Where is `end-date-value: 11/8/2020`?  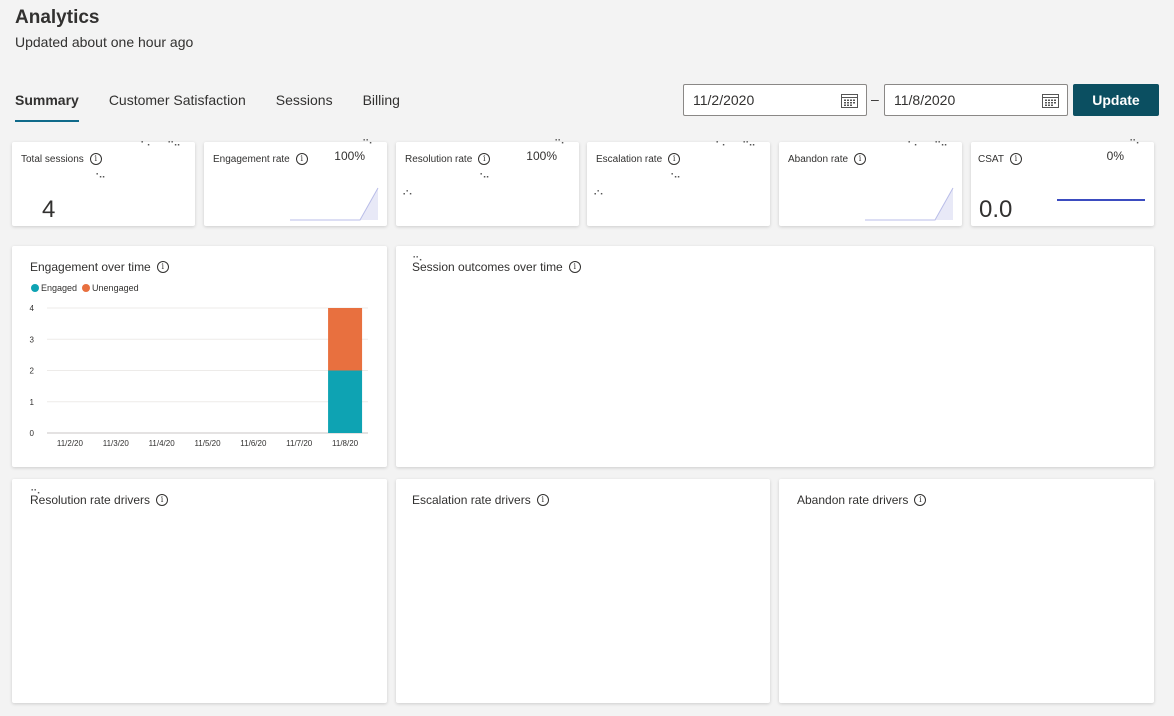 end-date-value: 11/8/2020 is located at coordinates (925, 100).